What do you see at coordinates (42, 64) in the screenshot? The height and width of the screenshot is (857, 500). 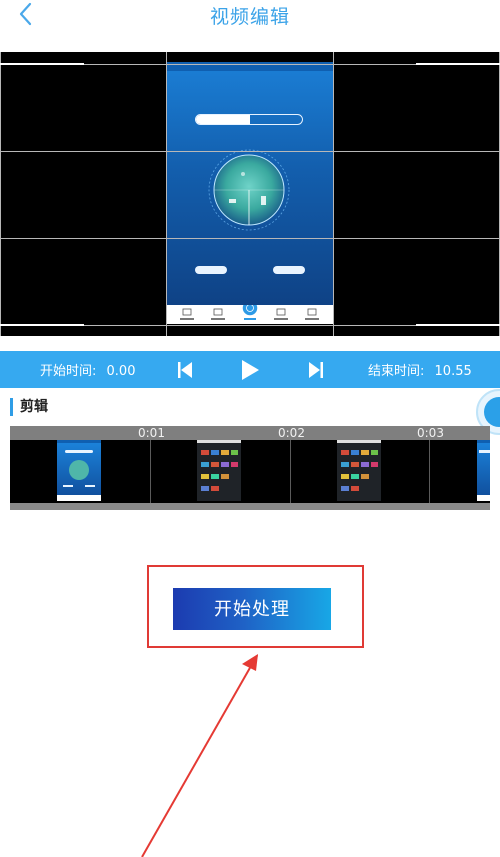 I see `crop-handle-top` at bounding box center [42, 64].